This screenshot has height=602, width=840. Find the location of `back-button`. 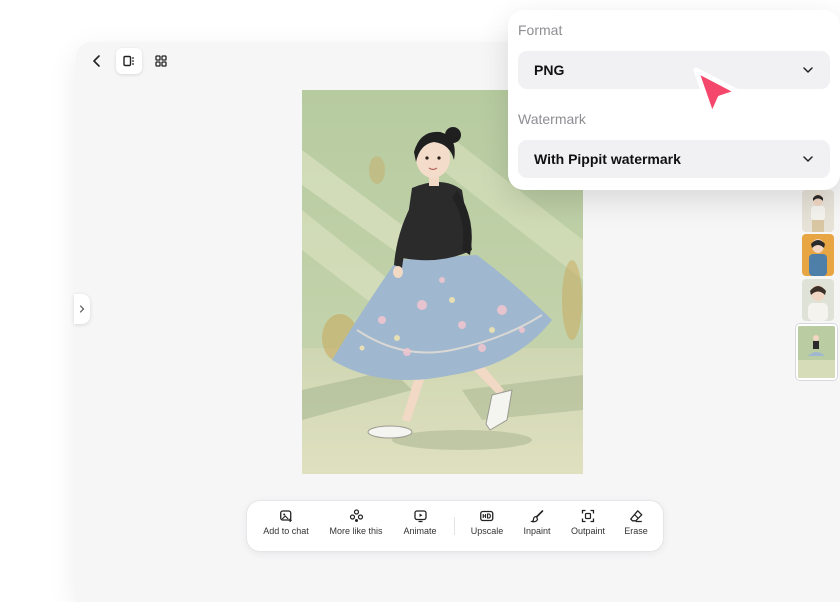

back-button is located at coordinates (97, 61).